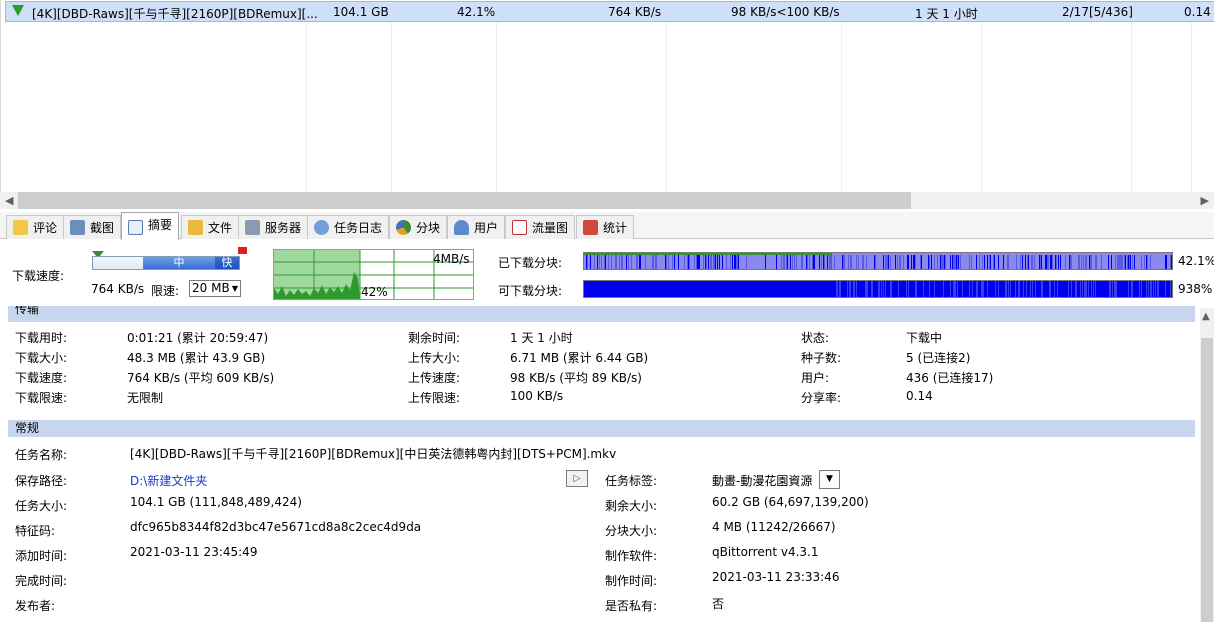 This screenshot has width=1214, height=622. What do you see at coordinates (220, 228) in the screenshot?
I see `tab-label: 文件` at bounding box center [220, 228].